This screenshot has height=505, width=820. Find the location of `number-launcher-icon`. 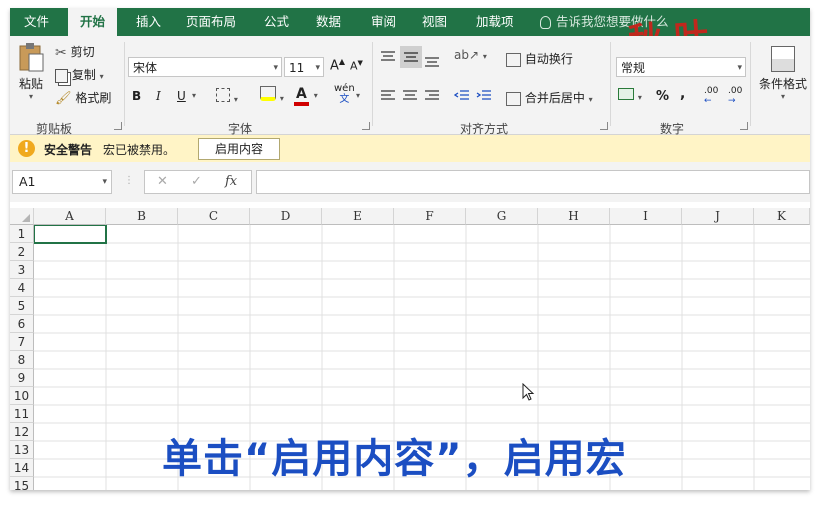

number-launcher-icon is located at coordinates (744, 126).